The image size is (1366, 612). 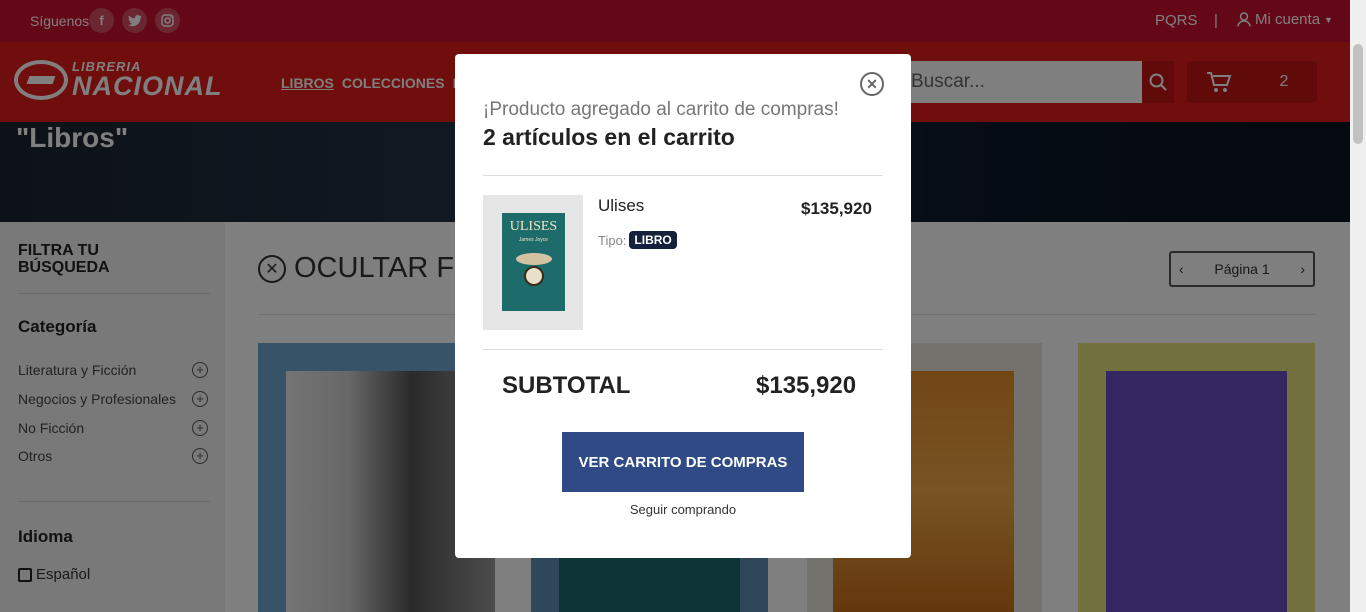 What do you see at coordinates (533, 240) in the screenshot?
I see `cover-author: James Joyce` at bounding box center [533, 240].